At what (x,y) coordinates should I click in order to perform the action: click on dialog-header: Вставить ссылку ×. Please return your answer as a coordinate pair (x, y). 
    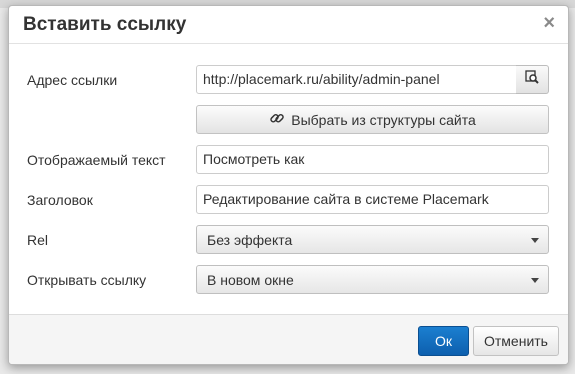
    Looking at the image, I should click on (288, 25).